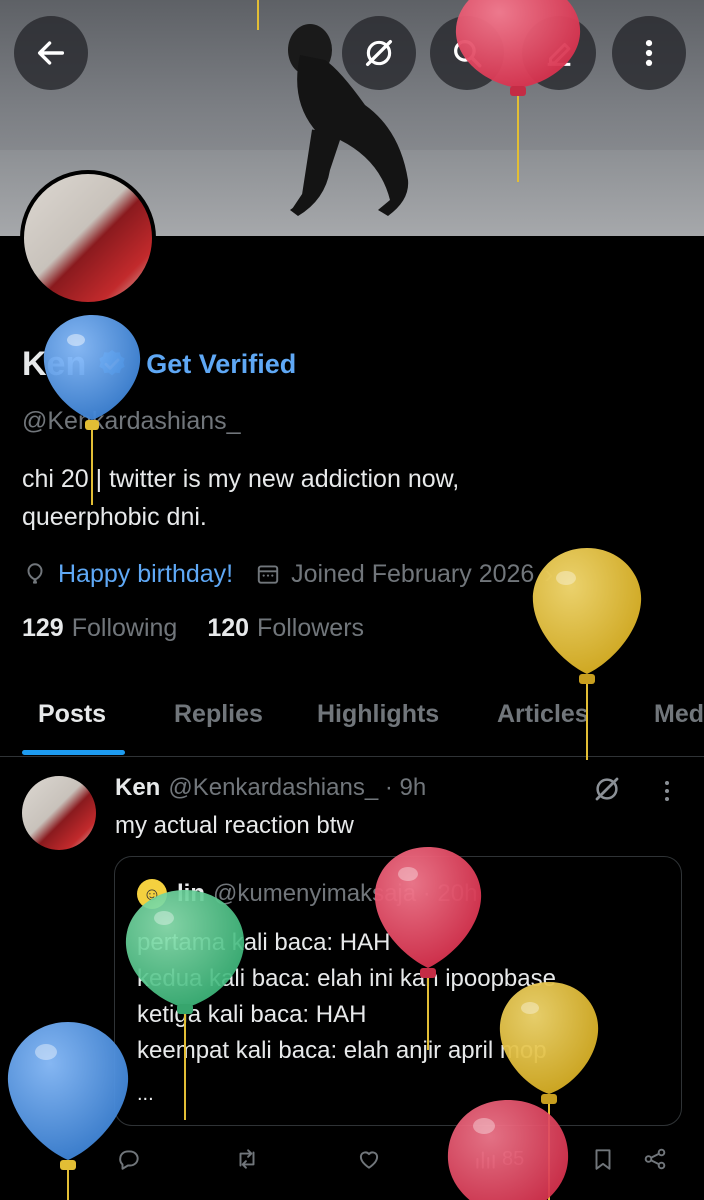 This screenshot has height=1200, width=704. I want to click on quote-header: ☺ lin @kumenyimaksaja · 20h, so click(307, 894).